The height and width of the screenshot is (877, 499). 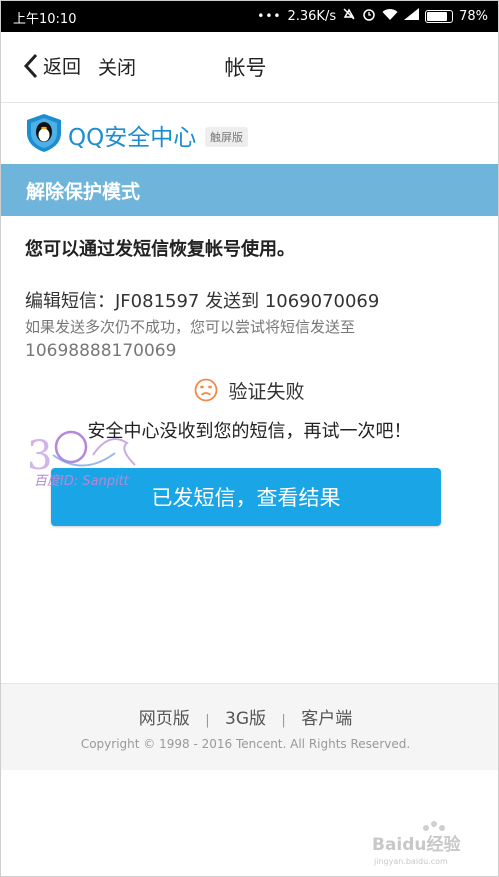 I want to click on nav-header: 返回 关闭 帐号, so click(x=249, y=67).